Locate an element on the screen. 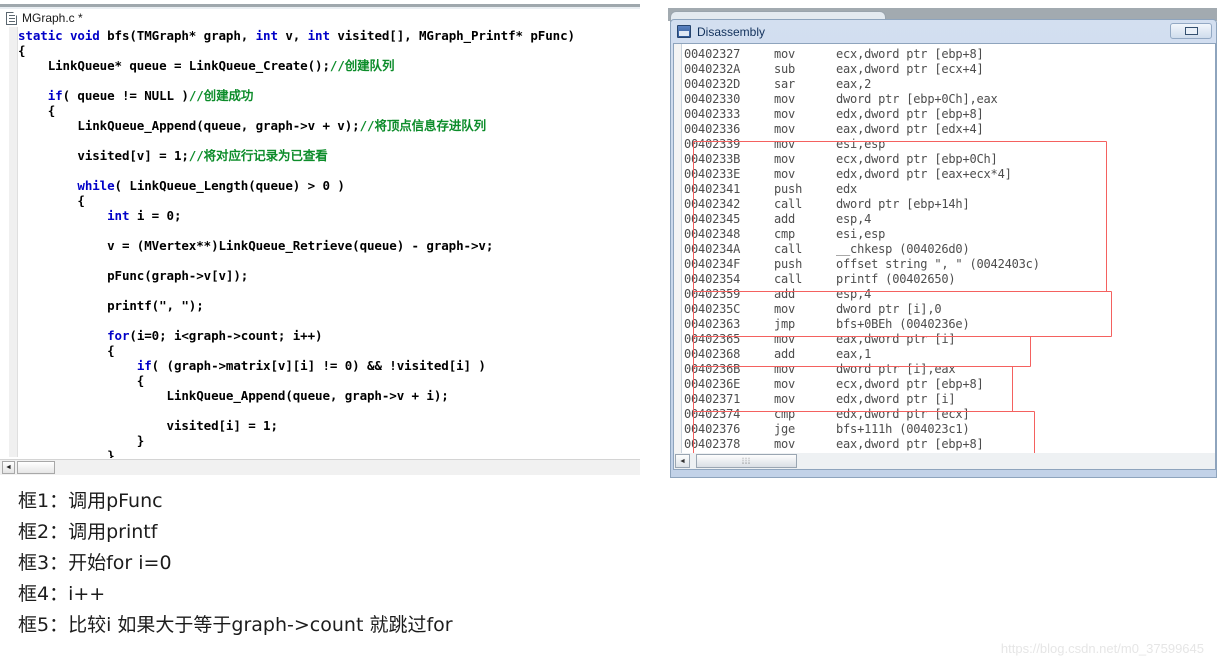 The height and width of the screenshot is (664, 1217). instruction-operands: eax,2 is located at coordinates (854, 84).